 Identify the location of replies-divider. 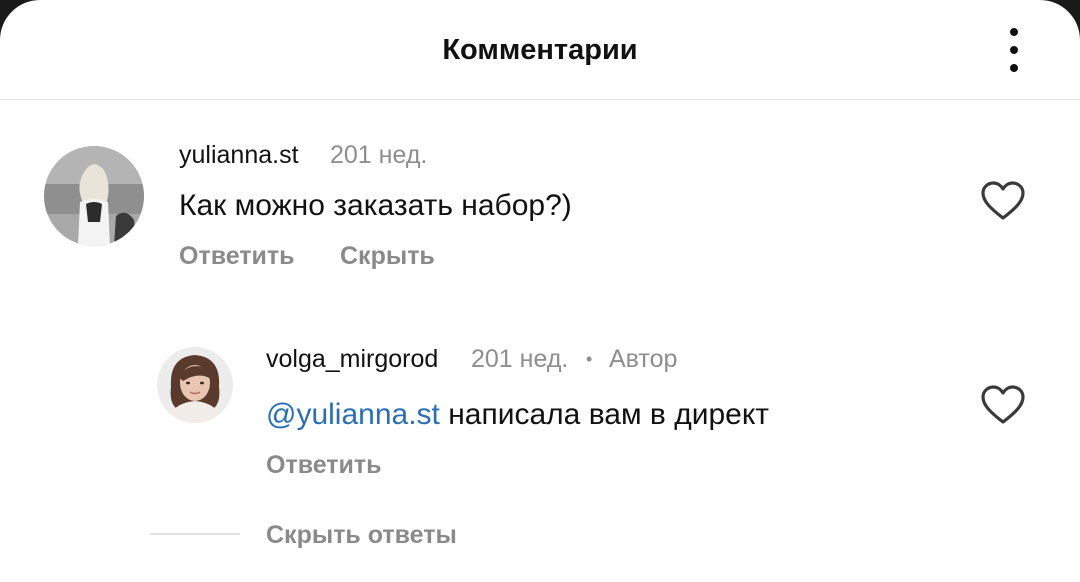
(195, 534).